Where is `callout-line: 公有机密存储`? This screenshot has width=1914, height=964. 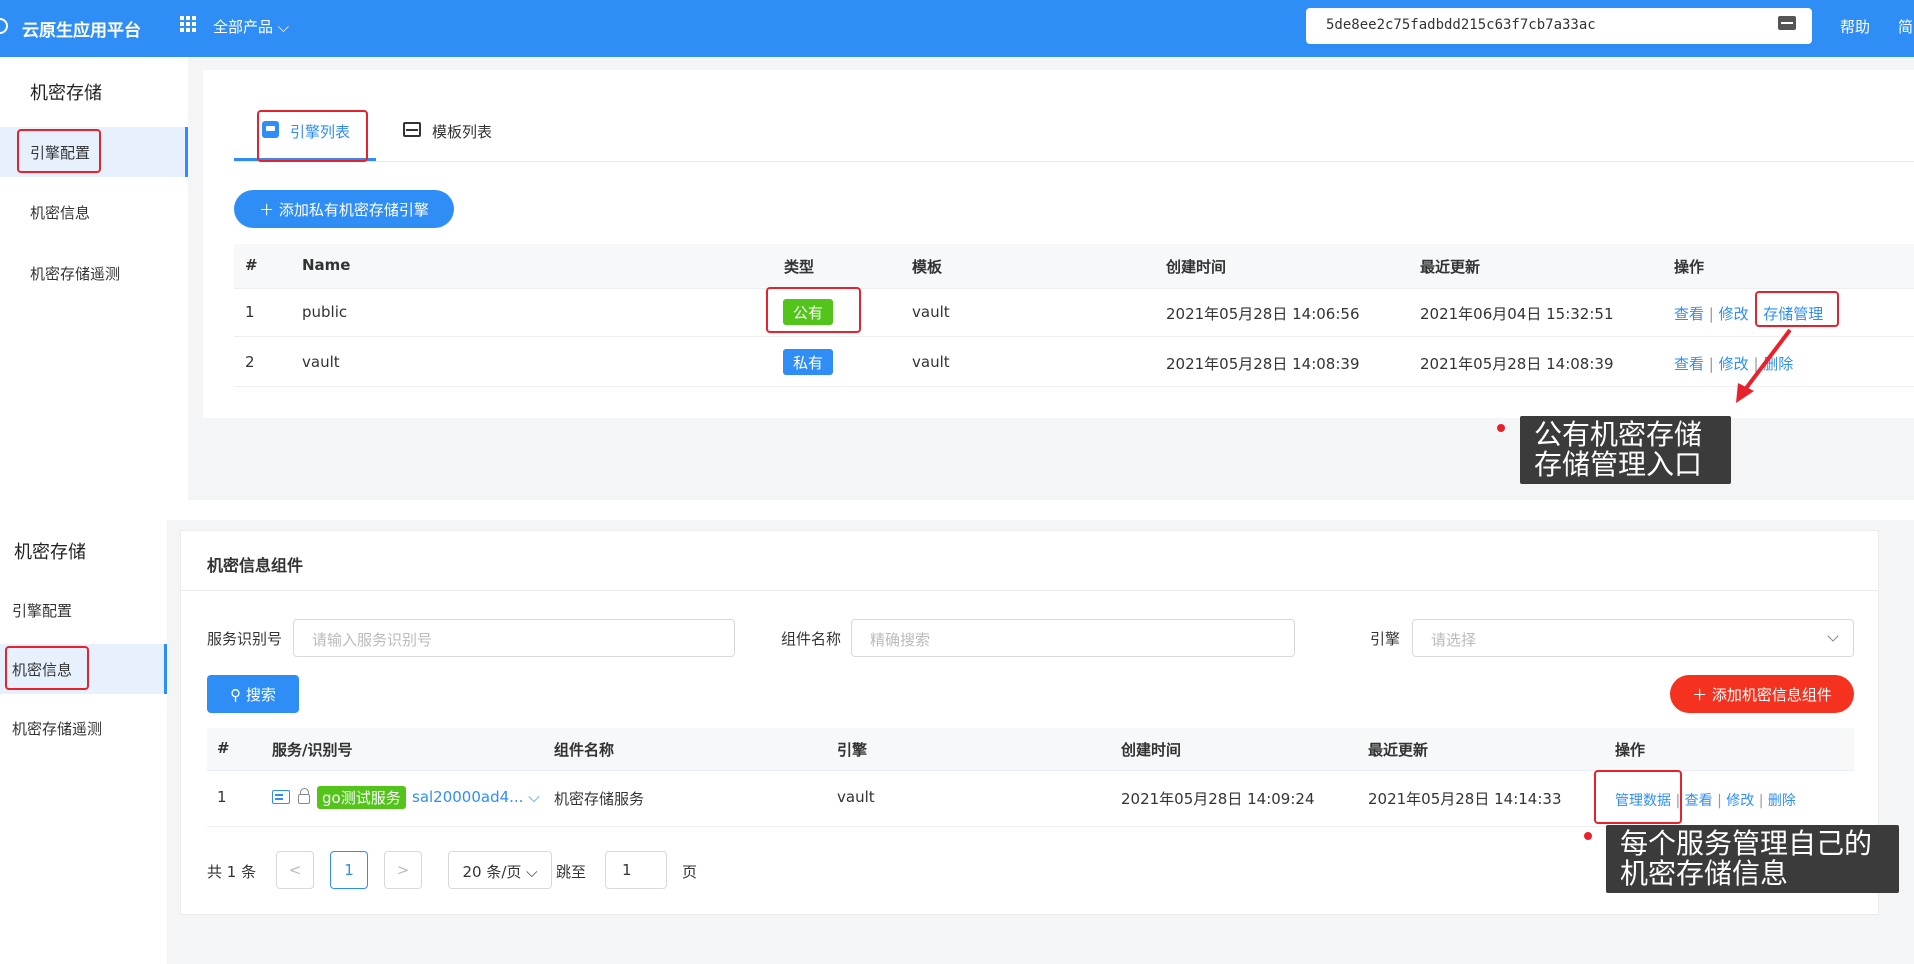
callout-line: 公有机密存储 is located at coordinates (1618, 434).